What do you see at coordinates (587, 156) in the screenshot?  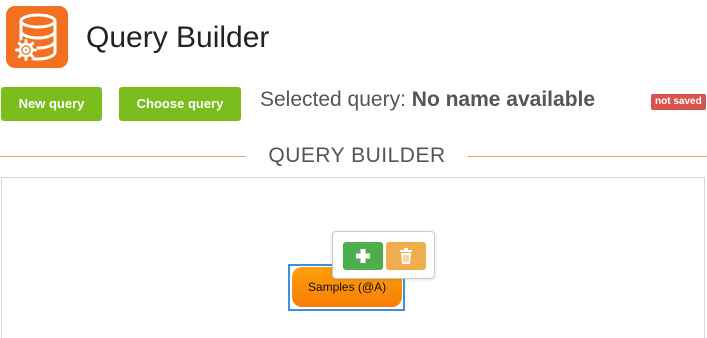 I see `section-divider-right` at bounding box center [587, 156].